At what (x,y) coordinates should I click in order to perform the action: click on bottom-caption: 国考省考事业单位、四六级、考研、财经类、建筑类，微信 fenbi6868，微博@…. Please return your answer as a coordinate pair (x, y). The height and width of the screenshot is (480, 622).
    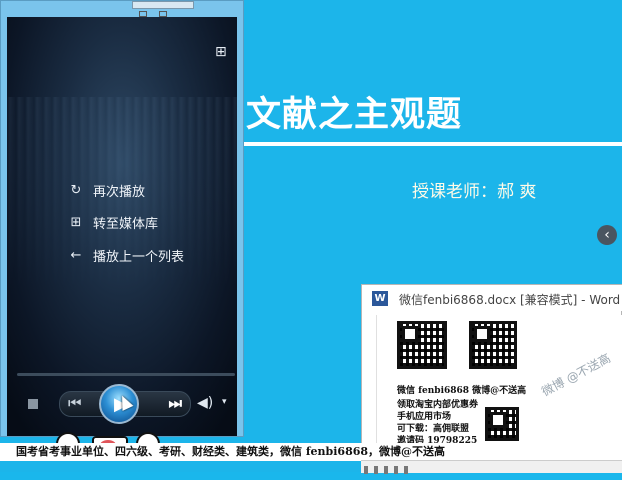
    Looking at the image, I should click on (222, 452).